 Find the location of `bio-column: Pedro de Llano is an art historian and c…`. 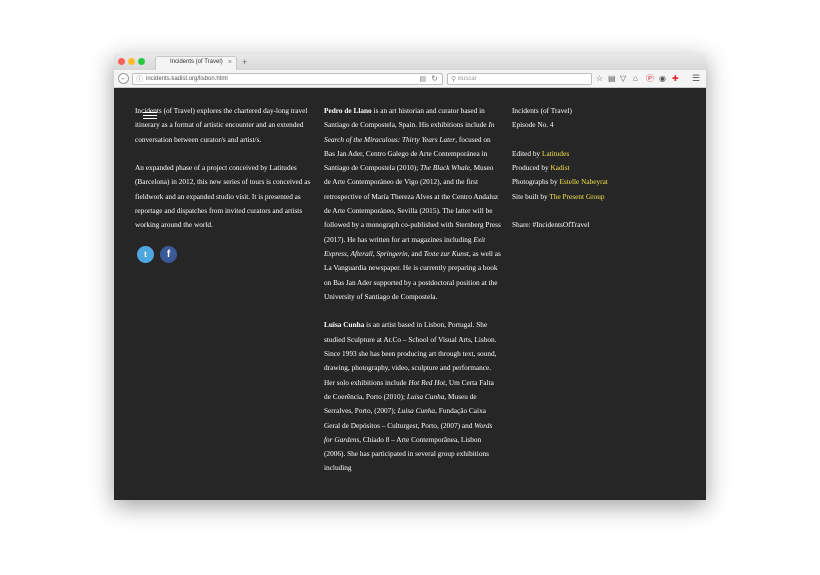

bio-column: Pedro de Llano is an art historian and c… is located at coordinates (413, 297).